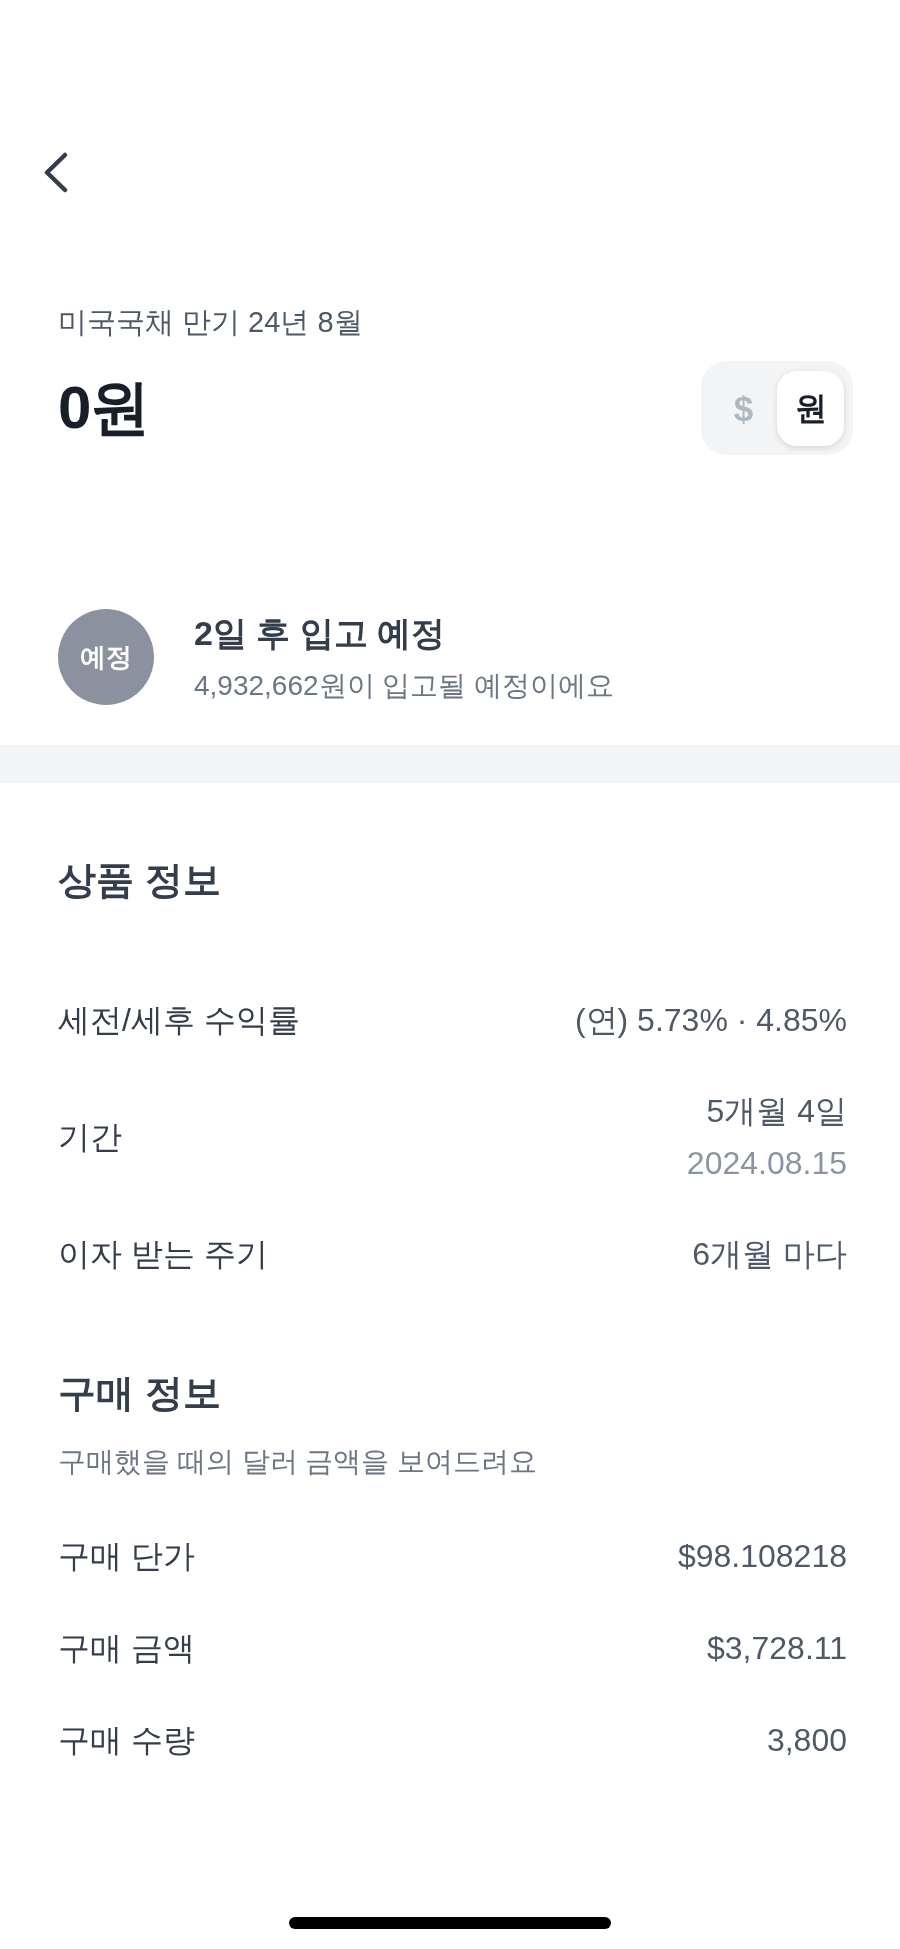  Describe the element at coordinates (320, 633) in the screenshot. I see `status-title: 2일 후 입고 예정` at that location.